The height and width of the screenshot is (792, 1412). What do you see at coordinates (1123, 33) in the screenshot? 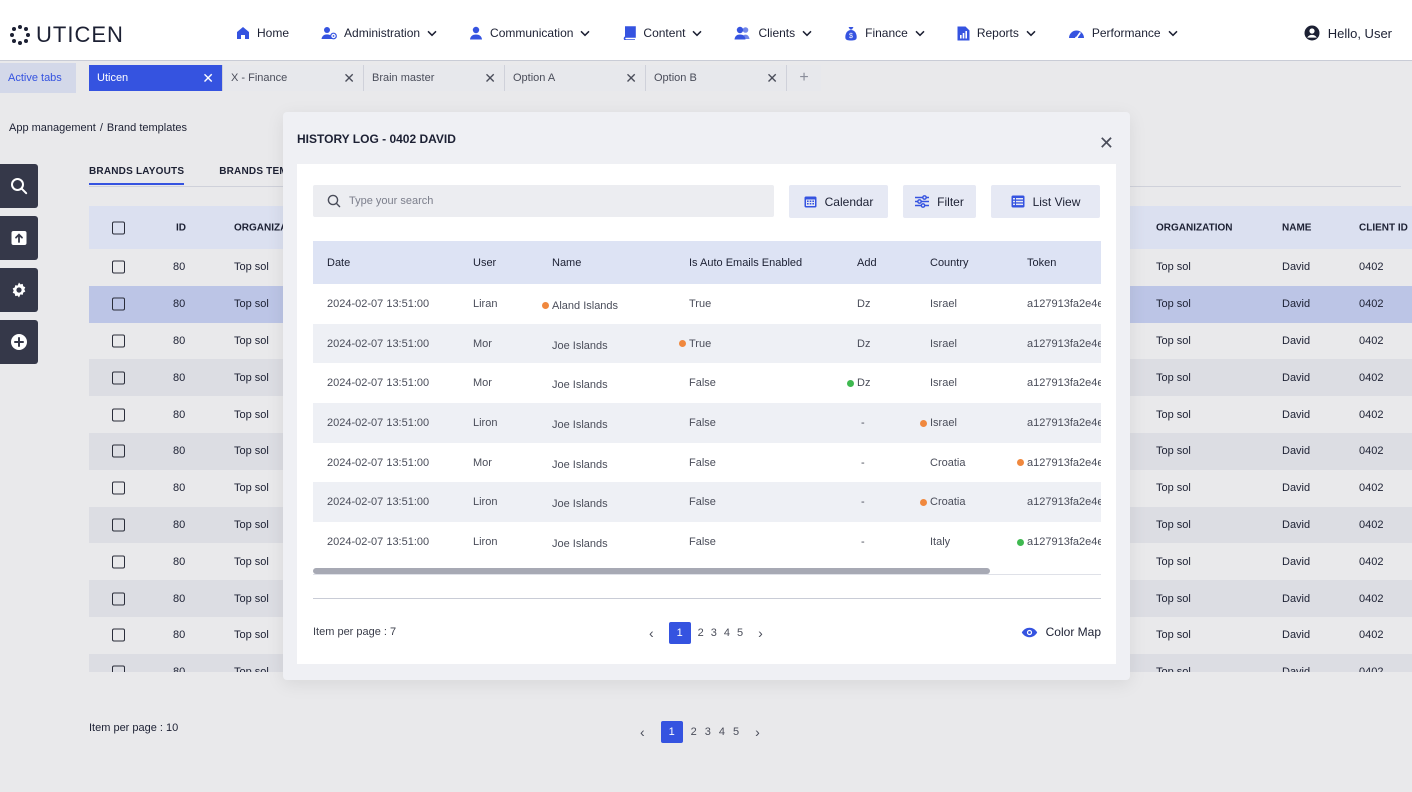
I see `nav-item-performance: Performance` at bounding box center [1123, 33].